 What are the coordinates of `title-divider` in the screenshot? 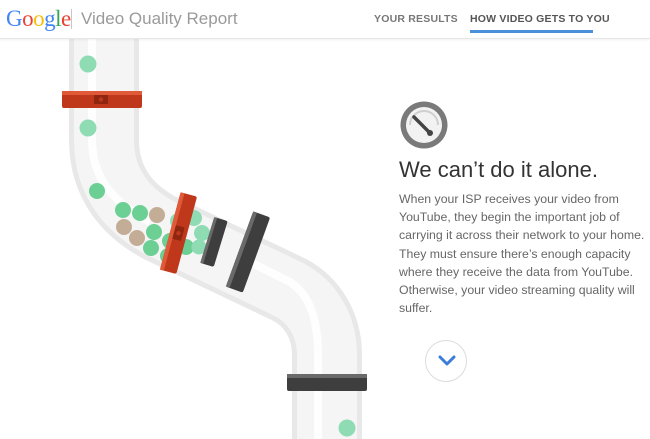 It's located at (71, 19).